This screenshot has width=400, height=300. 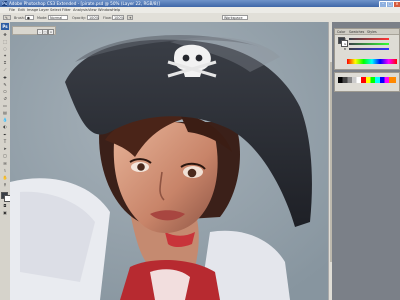 I want to click on lasso-tool-icon: ◌, so click(x=5, y=48).